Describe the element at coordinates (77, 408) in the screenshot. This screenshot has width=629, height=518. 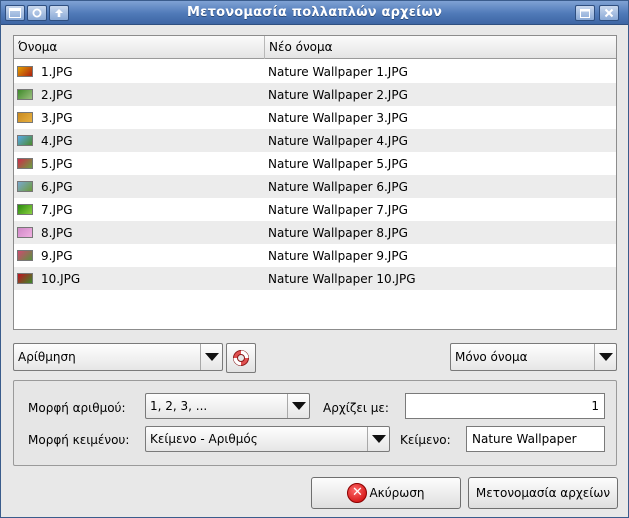
I see `number-format-label: Μορφή αριθμού:` at that location.